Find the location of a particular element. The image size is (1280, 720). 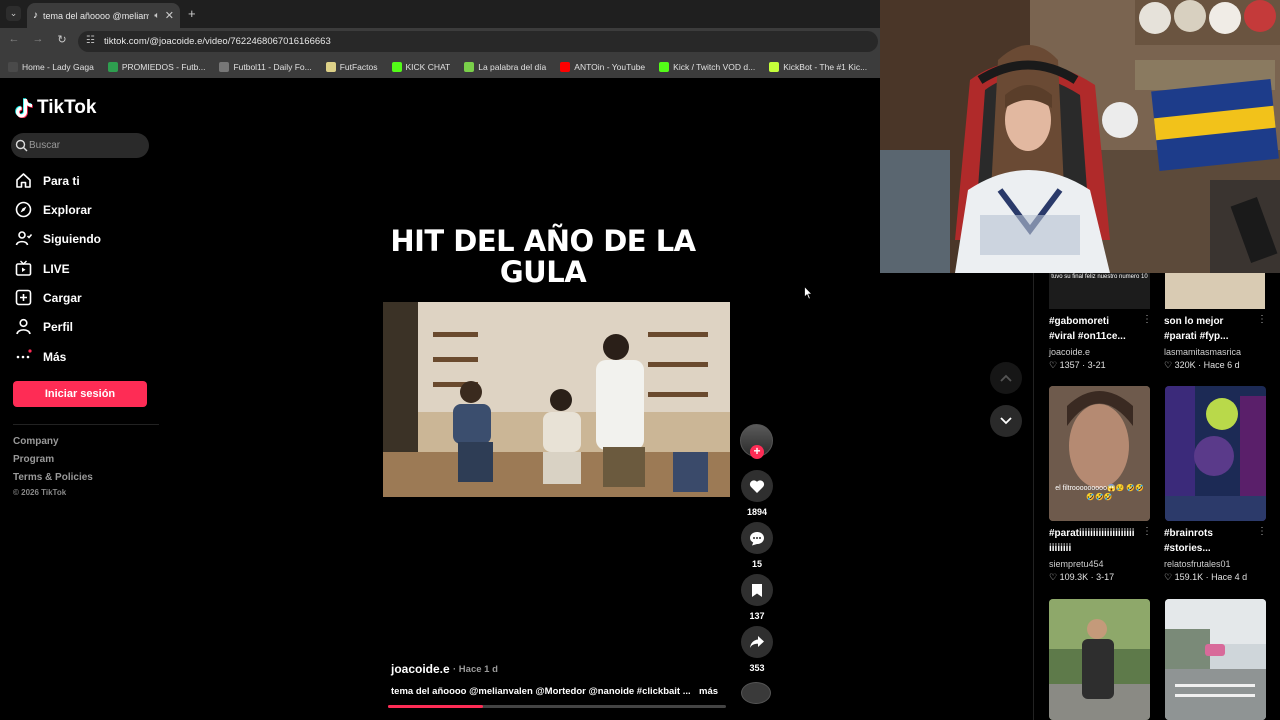

next-video-button is located at coordinates (1006, 421).